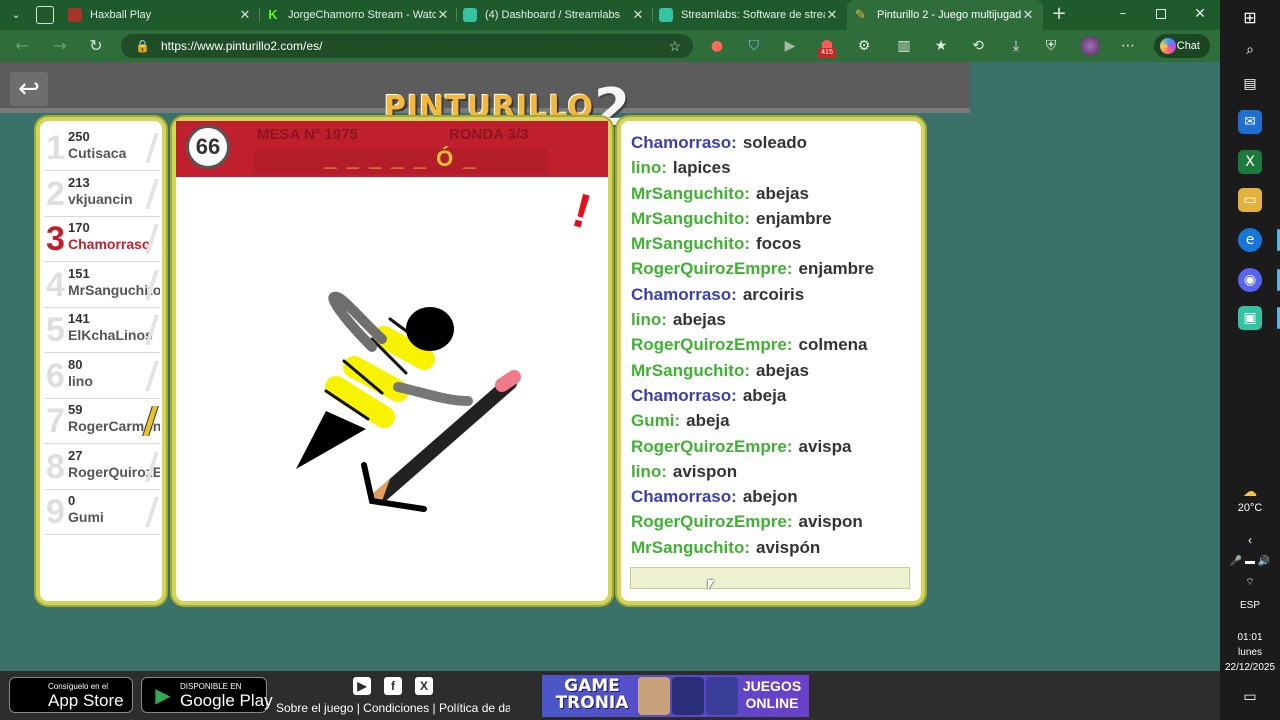  Describe the element at coordinates (102, 194) in the screenshot. I see `player-row: 2 213 vkjuancin` at that location.